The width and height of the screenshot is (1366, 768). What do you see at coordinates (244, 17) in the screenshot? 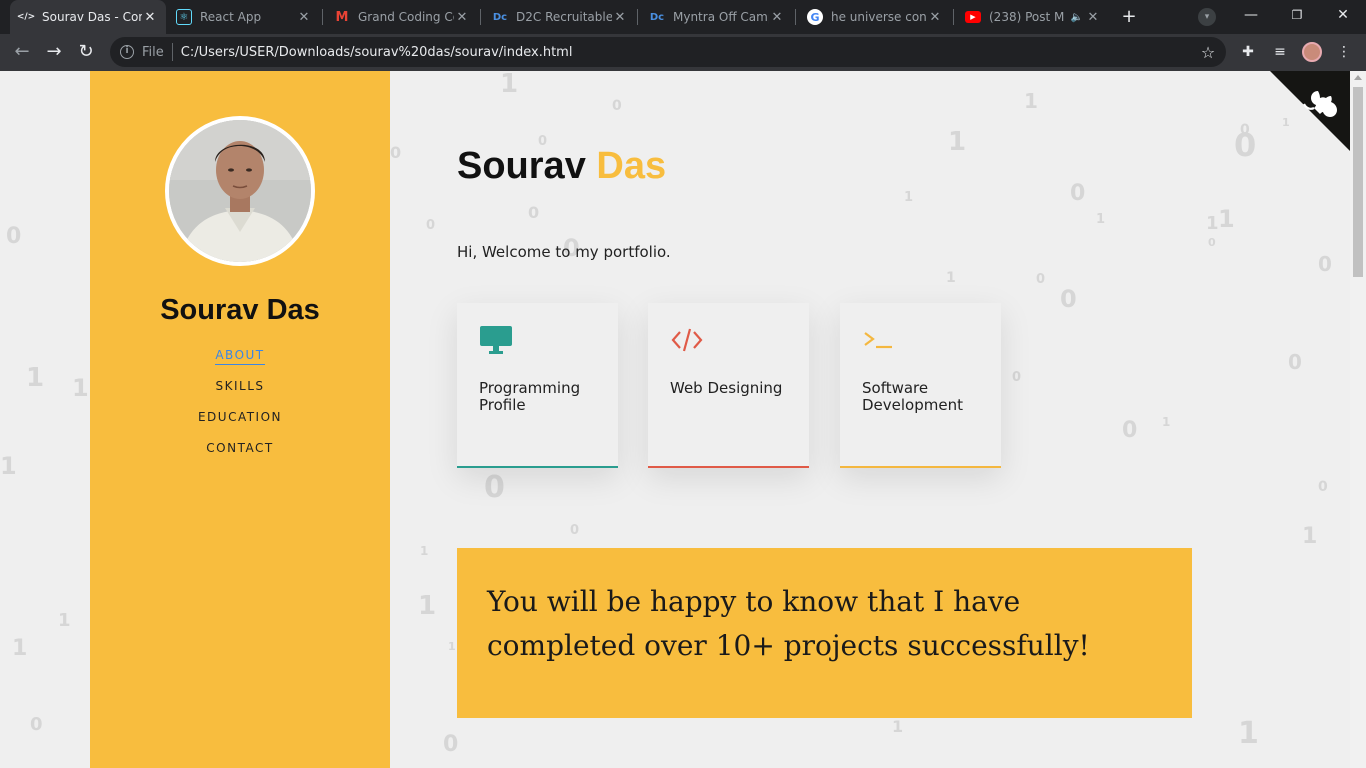
I see `tab-react-app: ⚛ React App ✕` at bounding box center [244, 17].